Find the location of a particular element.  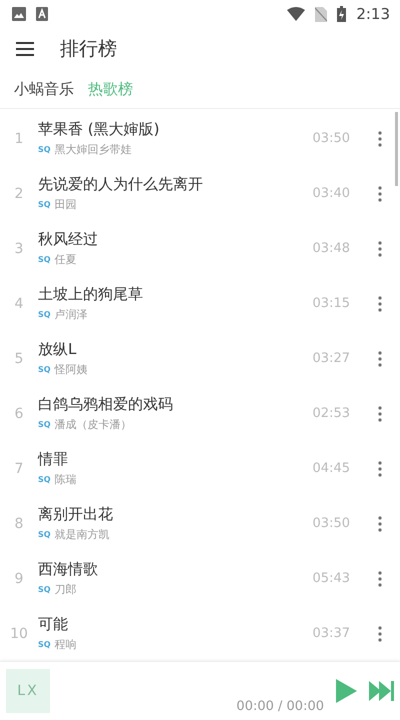

song-title: 西海情歌 is located at coordinates (175, 569).